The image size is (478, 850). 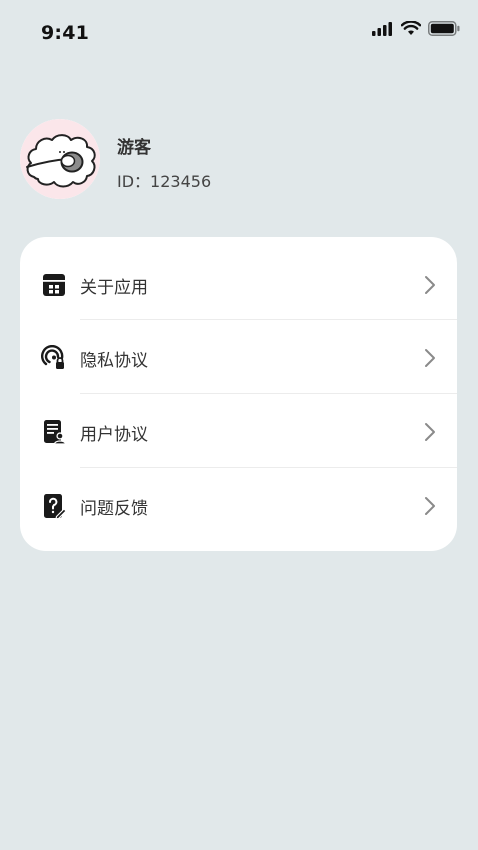 What do you see at coordinates (382, 28) in the screenshot?
I see `signal-icon` at bounding box center [382, 28].